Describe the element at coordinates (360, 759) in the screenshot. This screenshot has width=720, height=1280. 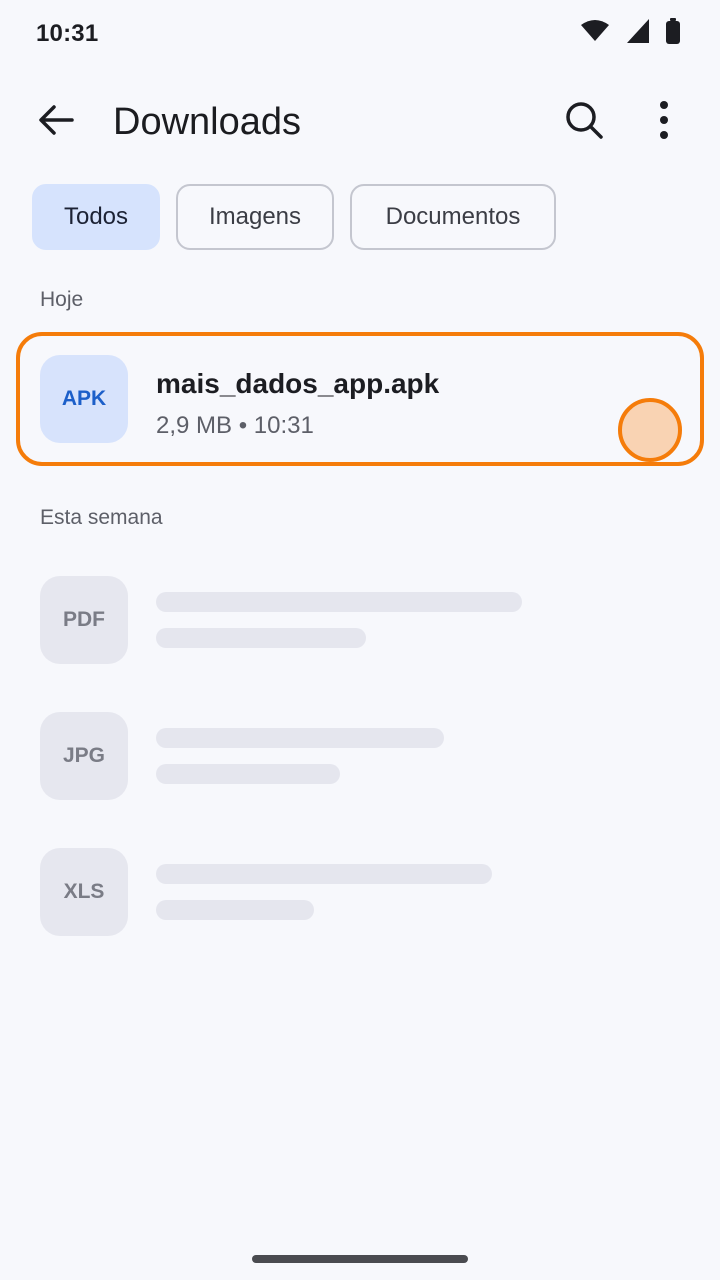
I see `download-item-placeholder: JPG` at that location.